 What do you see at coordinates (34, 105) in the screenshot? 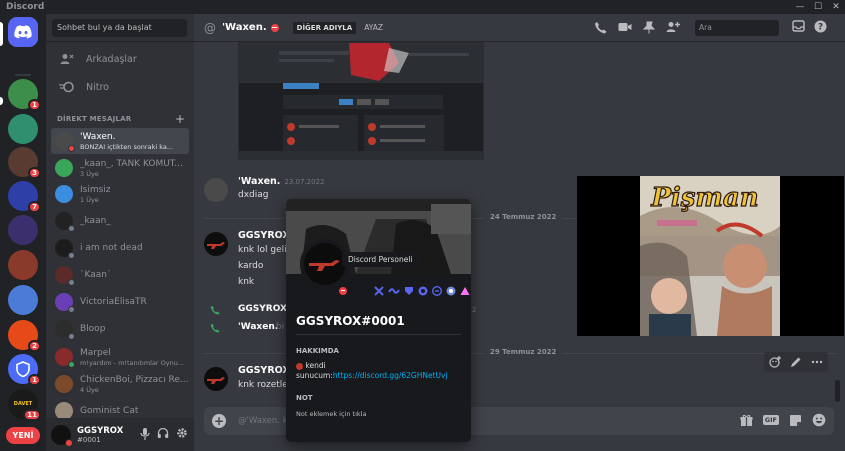
I see `mention-badge: 1` at bounding box center [34, 105].